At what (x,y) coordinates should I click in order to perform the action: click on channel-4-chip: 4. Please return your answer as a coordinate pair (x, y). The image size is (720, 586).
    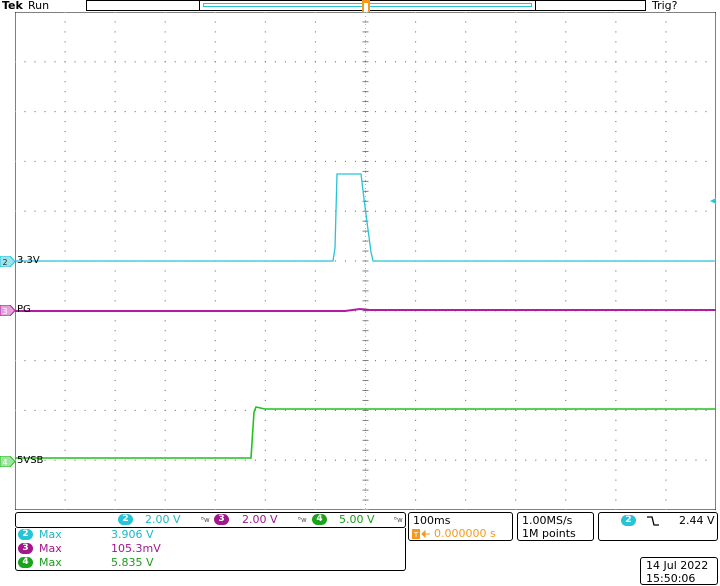
    Looking at the image, I should click on (319, 519).